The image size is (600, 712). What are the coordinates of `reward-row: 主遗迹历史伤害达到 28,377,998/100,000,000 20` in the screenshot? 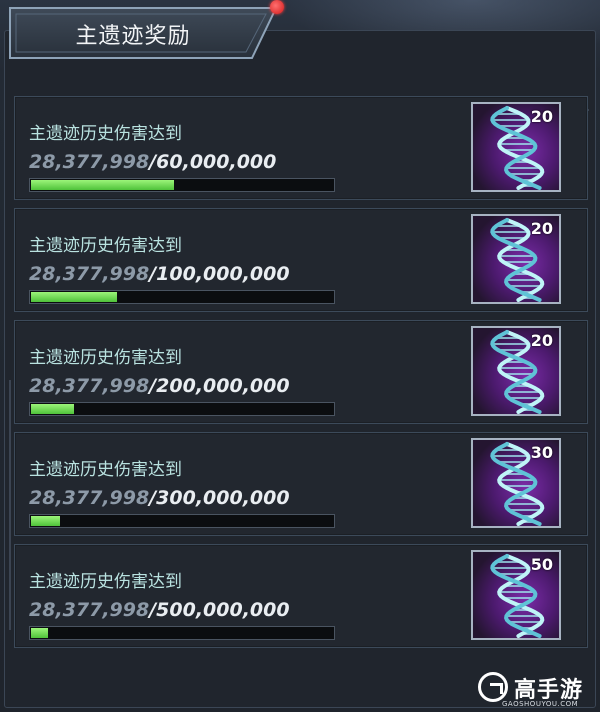 It's located at (301, 260).